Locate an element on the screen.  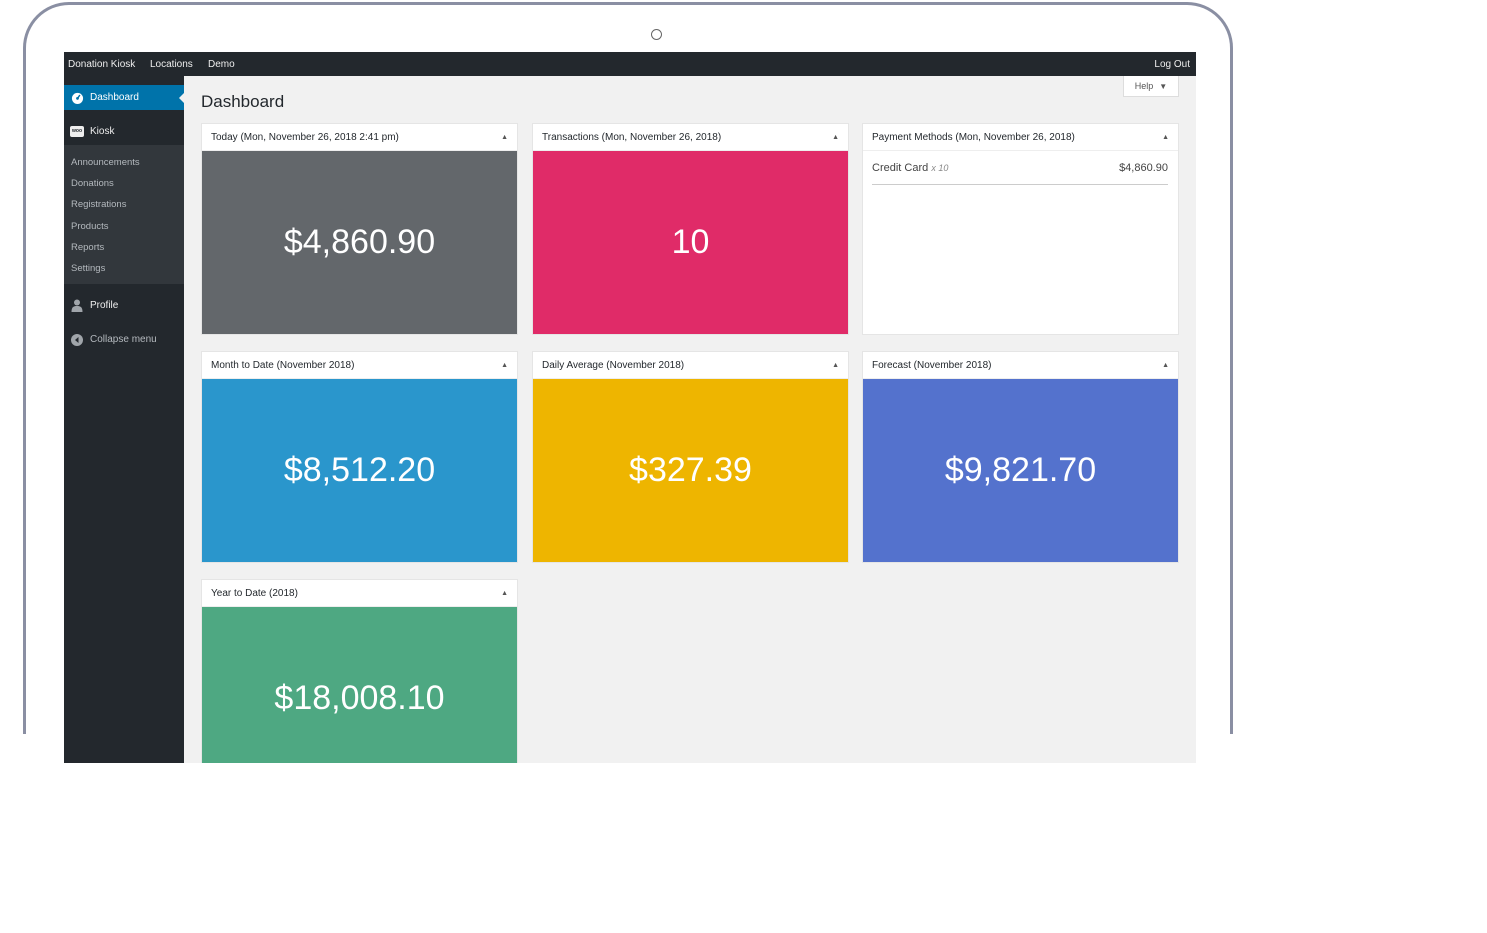
submenu-products: Products is located at coordinates (90, 226).